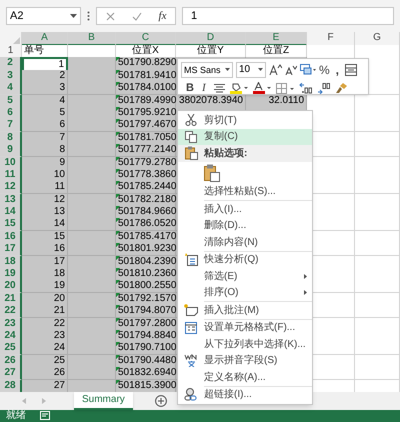 This screenshot has width=400, height=422. I want to click on column-header: A, so click(45, 39).